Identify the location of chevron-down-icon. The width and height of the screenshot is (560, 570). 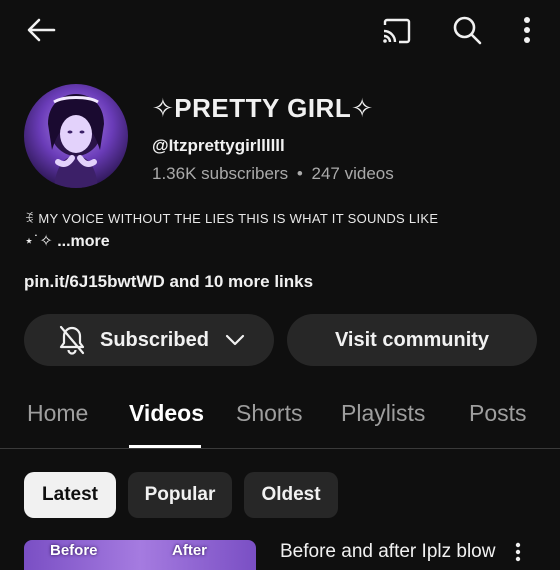
(235, 340).